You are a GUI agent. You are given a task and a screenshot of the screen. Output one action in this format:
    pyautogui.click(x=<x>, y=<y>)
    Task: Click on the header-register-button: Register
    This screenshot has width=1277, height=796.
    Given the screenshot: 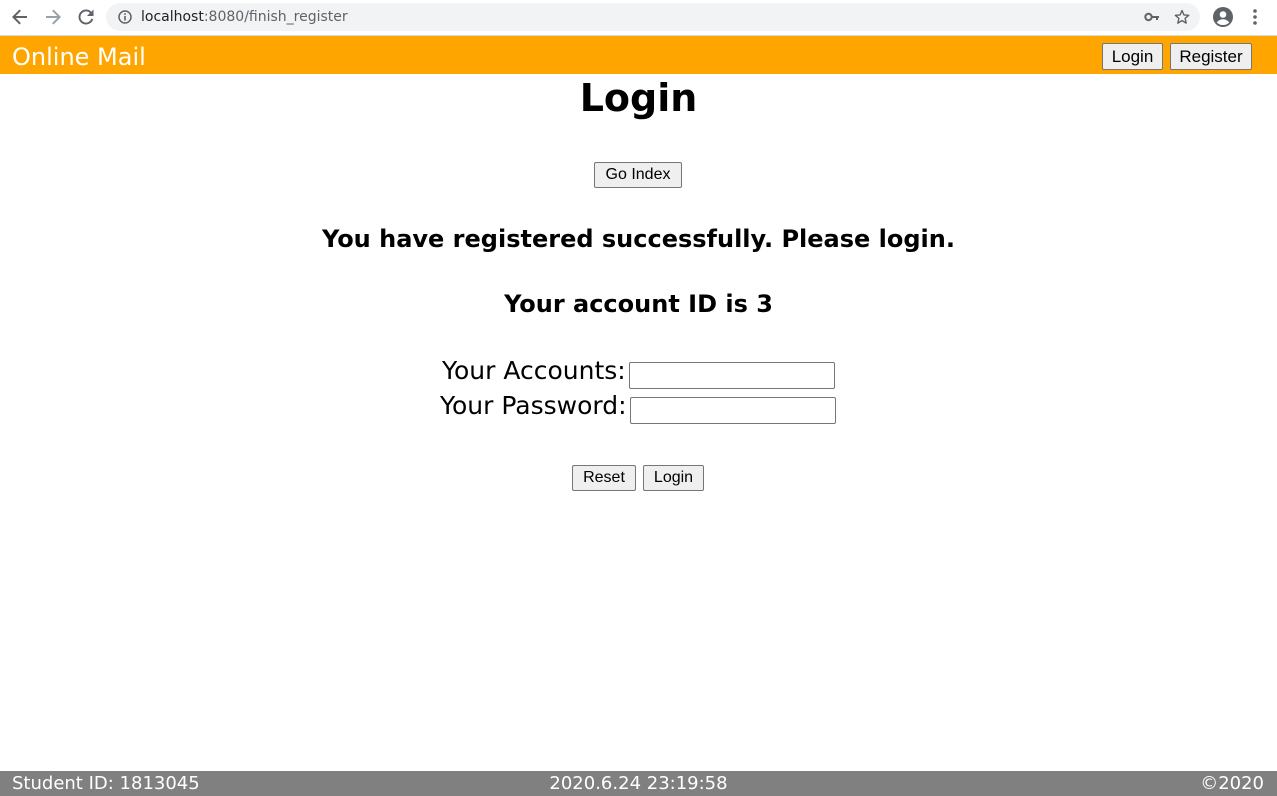 What is the action you would take?
    pyautogui.click(x=1211, y=56)
    